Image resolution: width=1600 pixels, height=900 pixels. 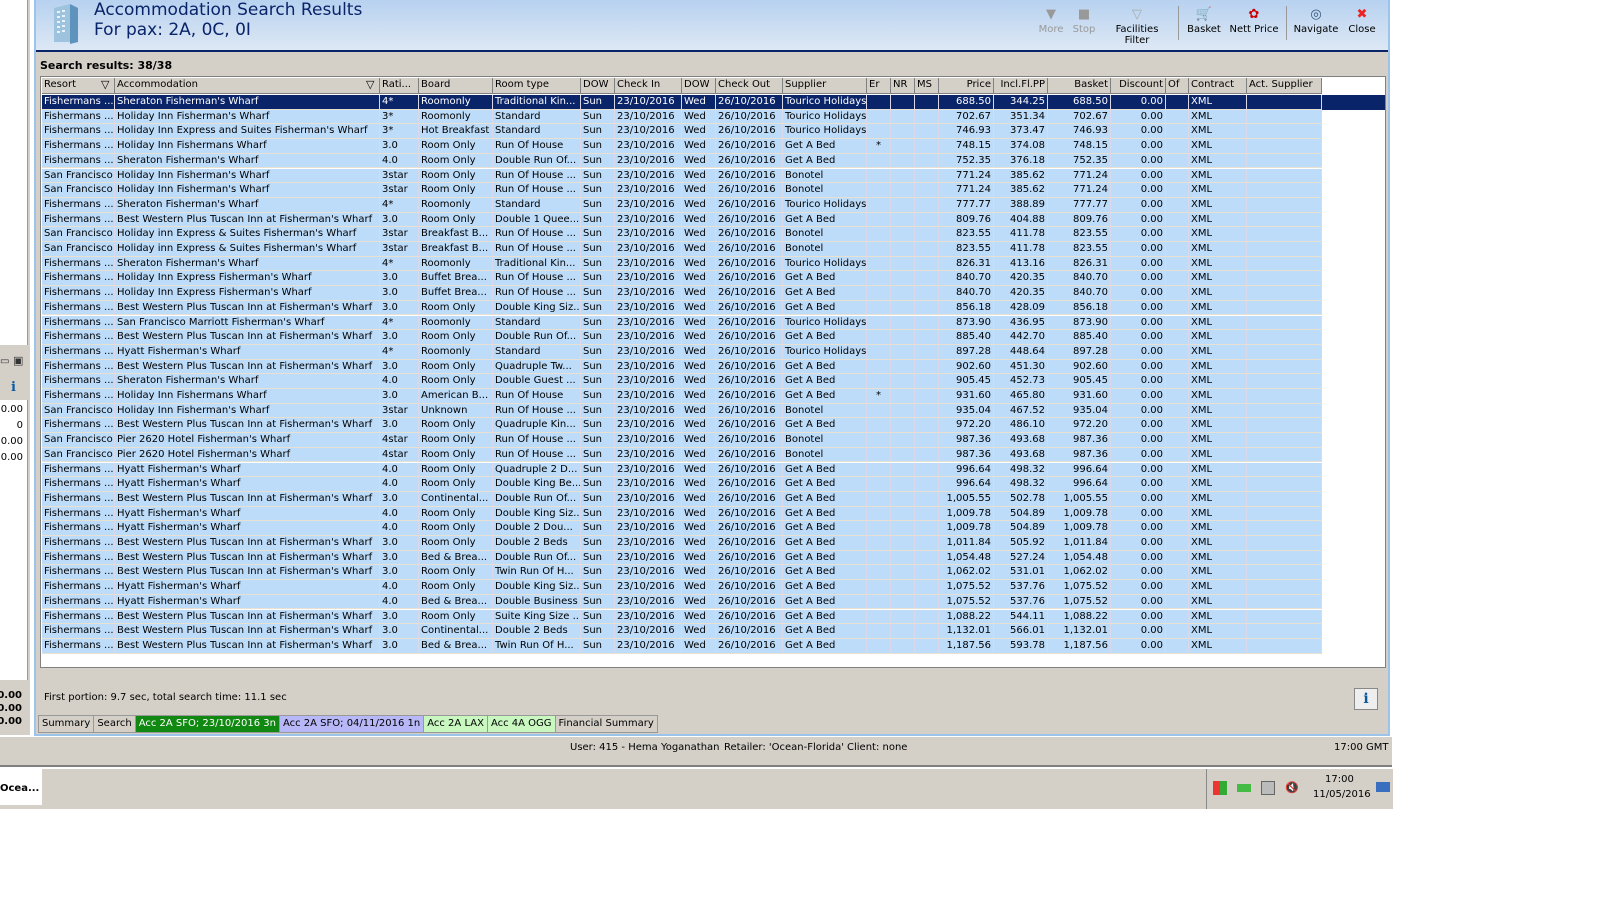 What do you see at coordinates (1362, 20) in the screenshot?
I see `close-button: ✖ Close` at bounding box center [1362, 20].